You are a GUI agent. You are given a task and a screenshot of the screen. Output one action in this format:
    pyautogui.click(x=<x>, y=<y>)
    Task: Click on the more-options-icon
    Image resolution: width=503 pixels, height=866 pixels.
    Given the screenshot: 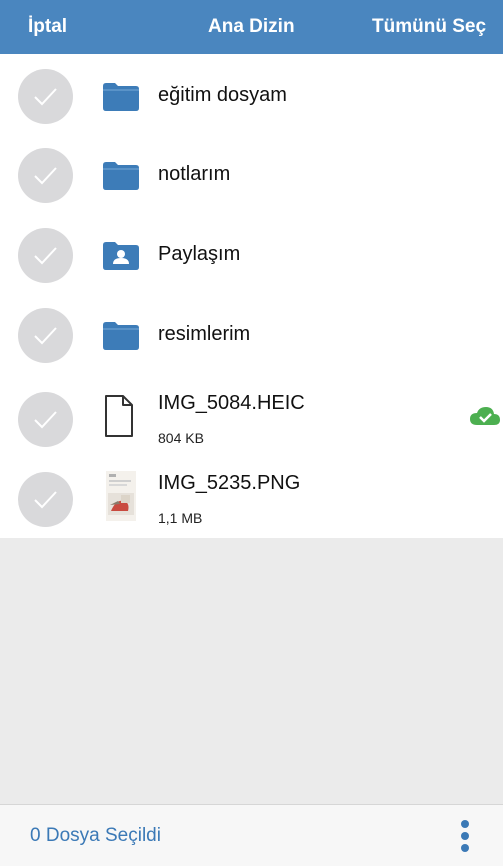 What is the action you would take?
    pyautogui.click(x=465, y=837)
    